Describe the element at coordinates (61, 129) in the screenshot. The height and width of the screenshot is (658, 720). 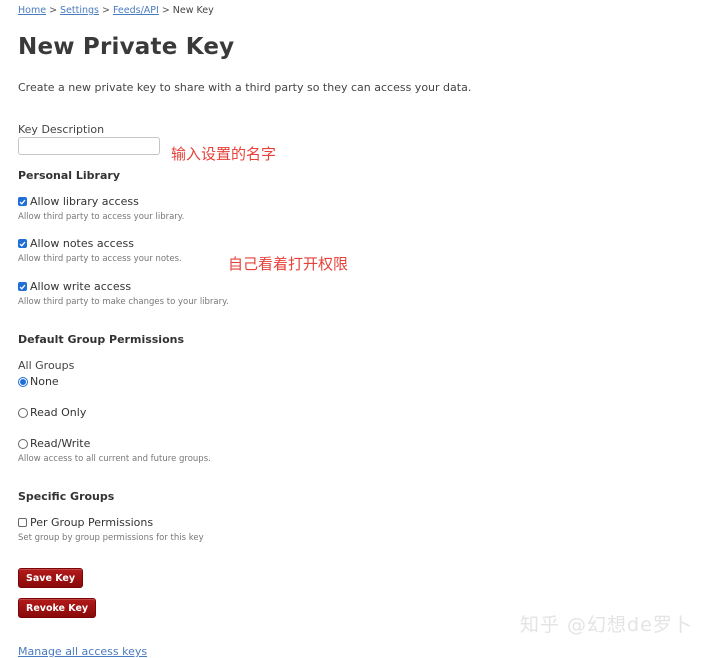
I see `key-description-label: Key Description` at that location.